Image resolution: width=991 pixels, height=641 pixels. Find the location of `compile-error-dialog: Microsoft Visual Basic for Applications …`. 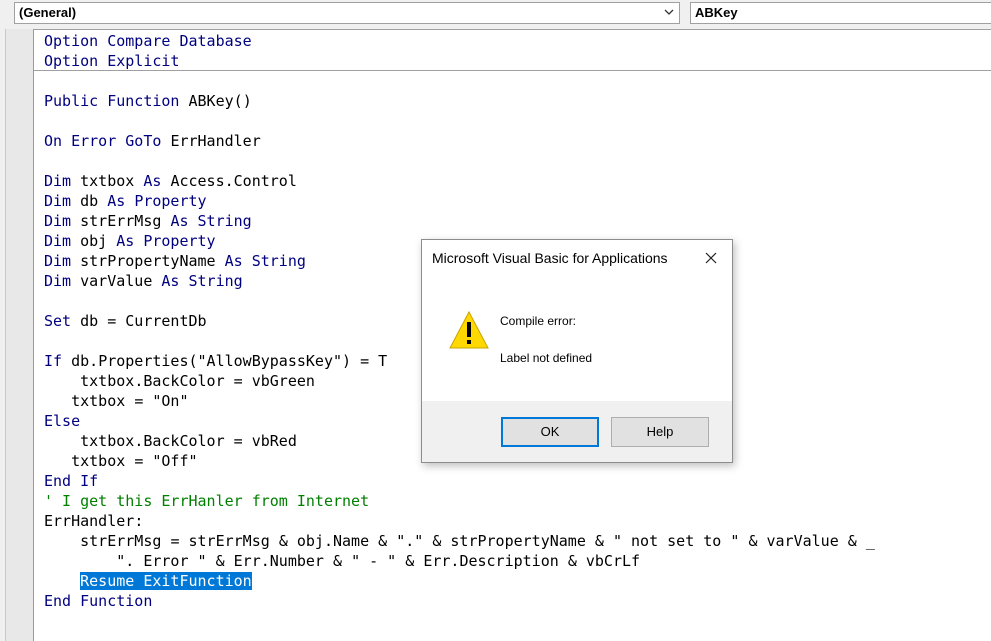

compile-error-dialog: Microsoft Visual Basic for Applications … is located at coordinates (577, 351).